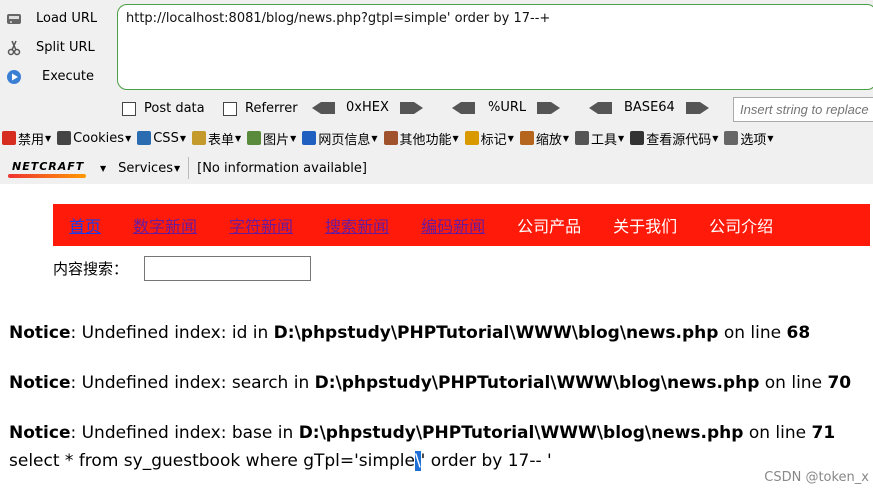 This screenshot has width=873, height=494. I want to click on nav-item-5: 公司产品, so click(549, 225).